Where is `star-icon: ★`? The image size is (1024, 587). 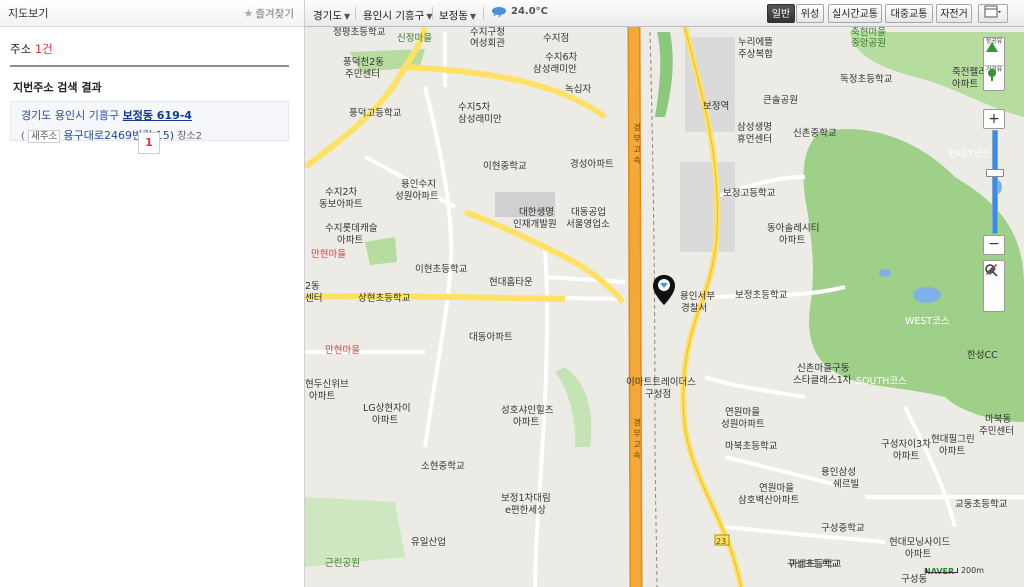
star-icon: ★ is located at coordinates (248, 13).